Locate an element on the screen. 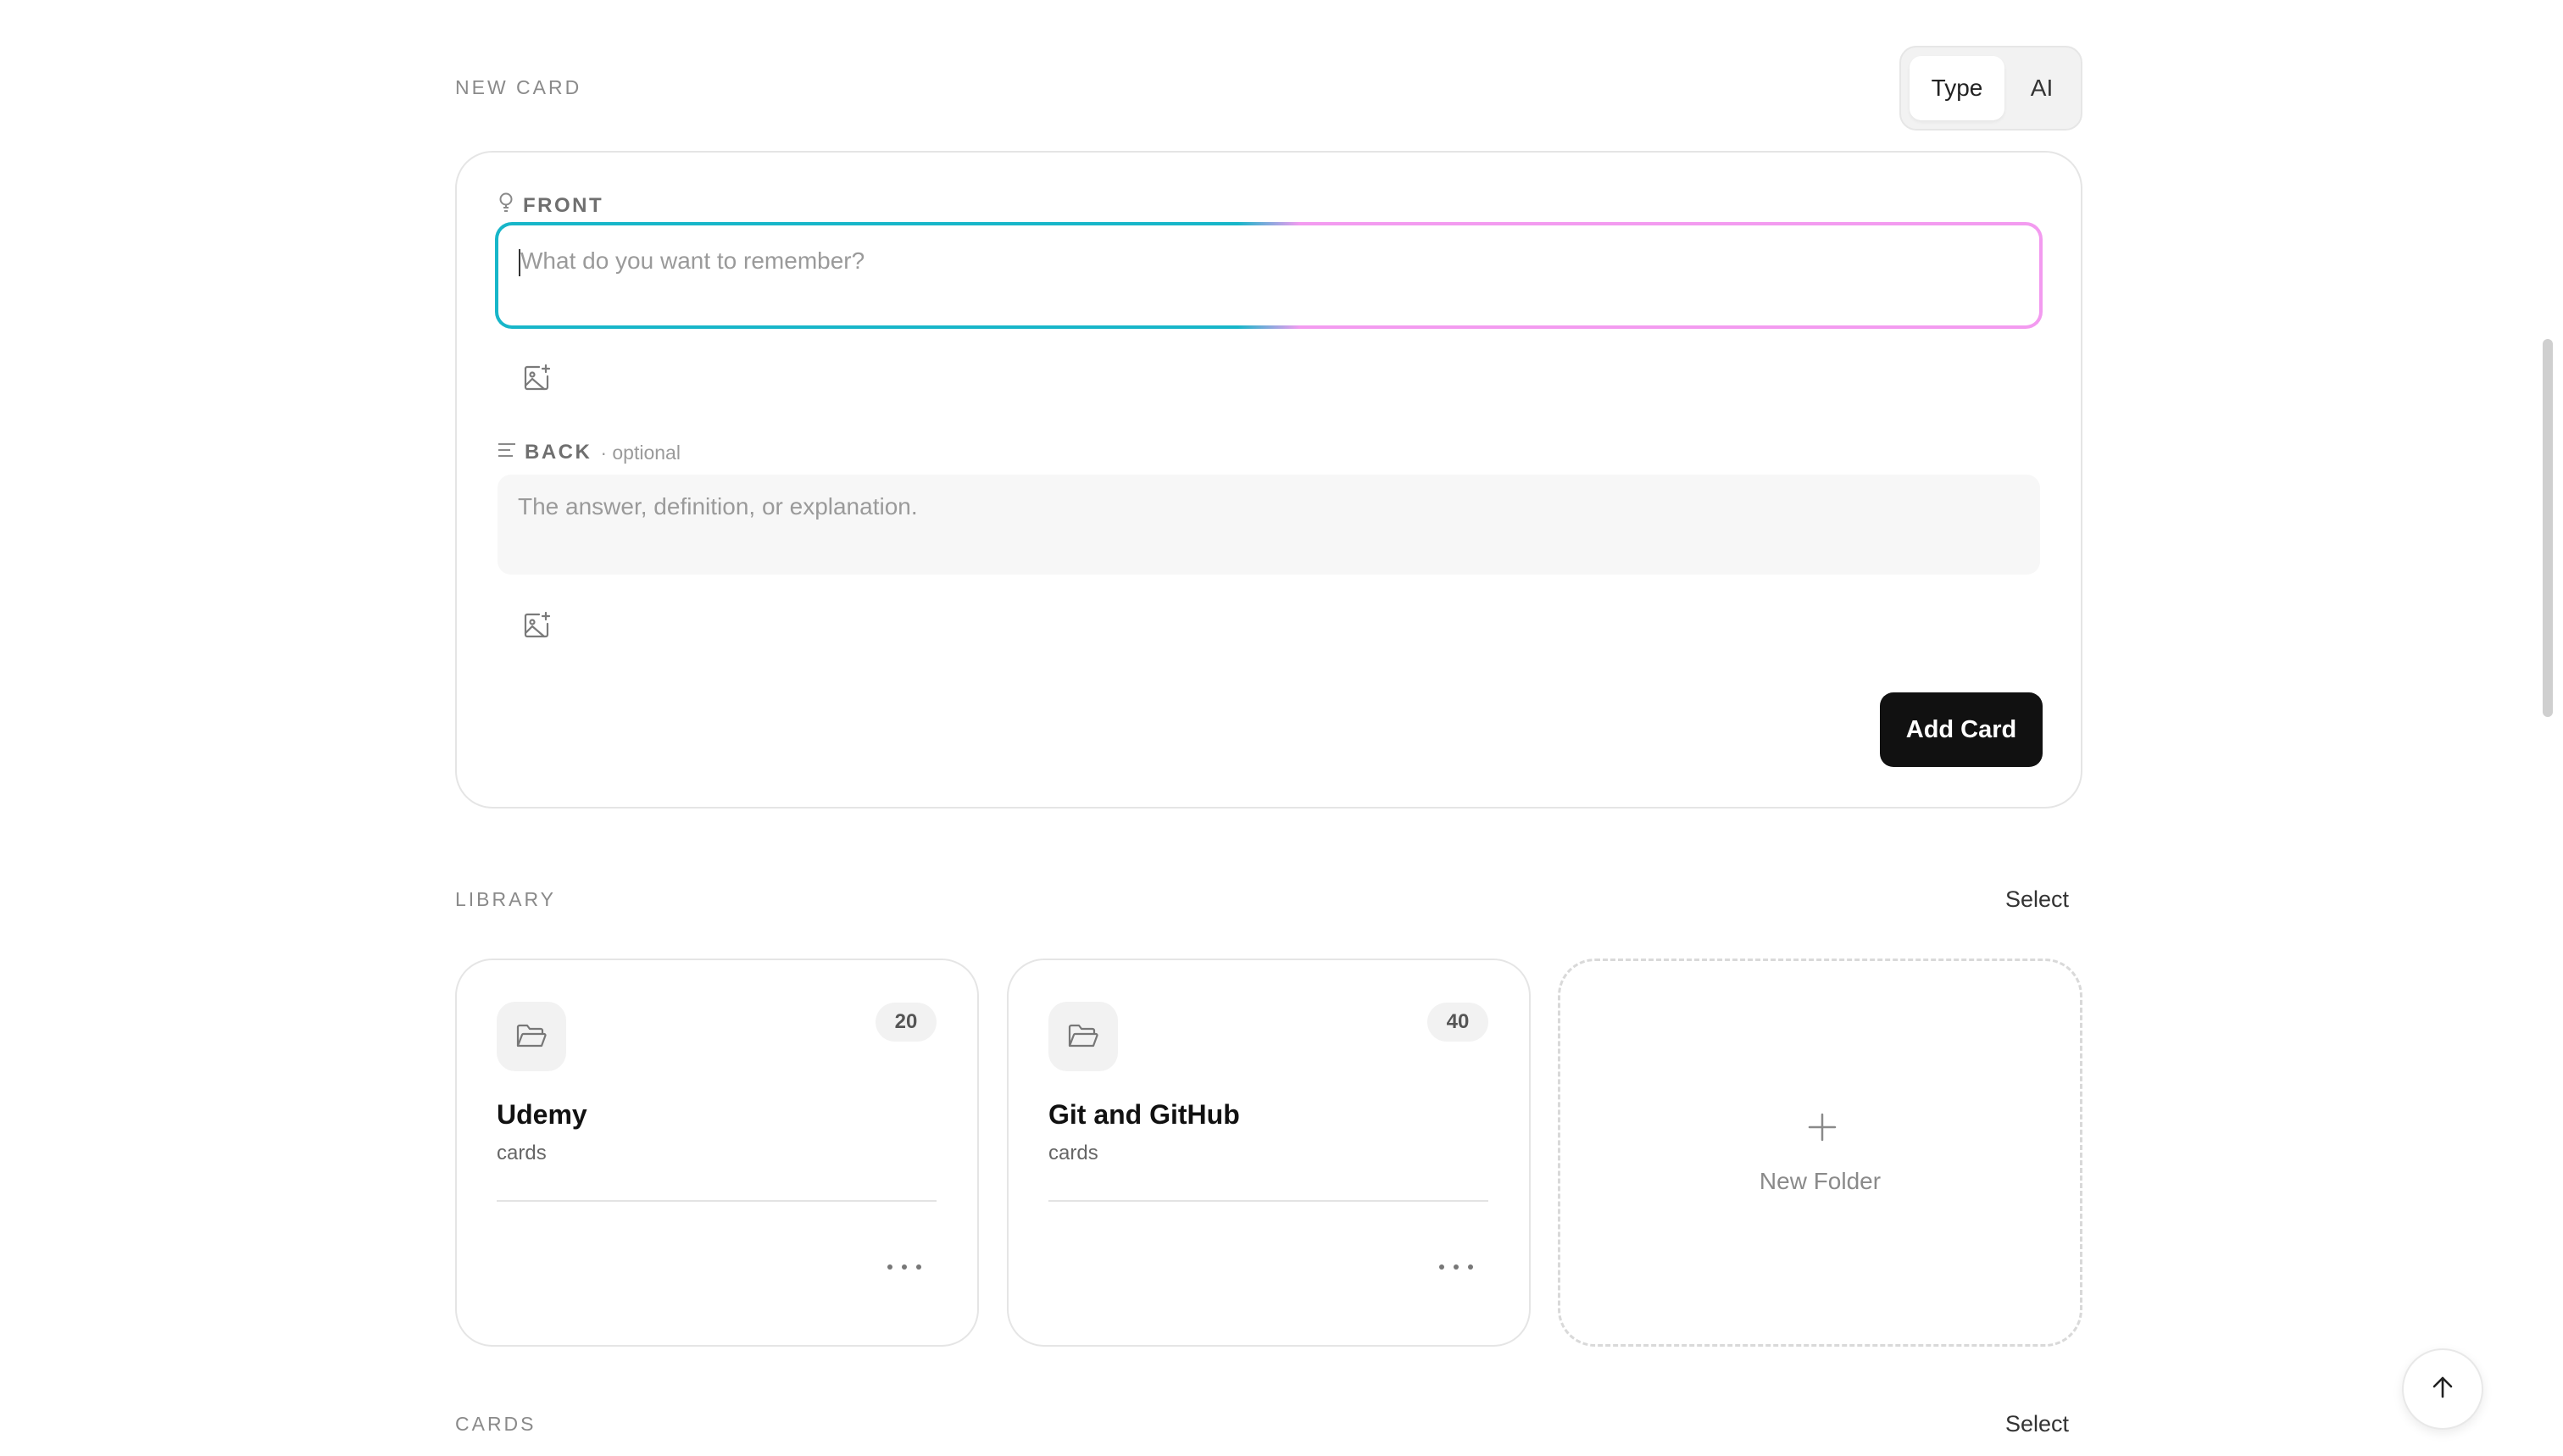 The image size is (2563, 1456). mode-option-type: Type is located at coordinates (1957, 88).